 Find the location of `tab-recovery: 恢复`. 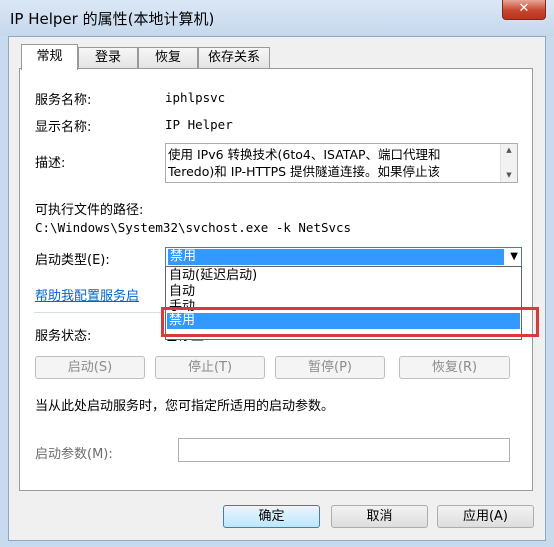

tab-recovery: 恢复 is located at coordinates (168, 58).